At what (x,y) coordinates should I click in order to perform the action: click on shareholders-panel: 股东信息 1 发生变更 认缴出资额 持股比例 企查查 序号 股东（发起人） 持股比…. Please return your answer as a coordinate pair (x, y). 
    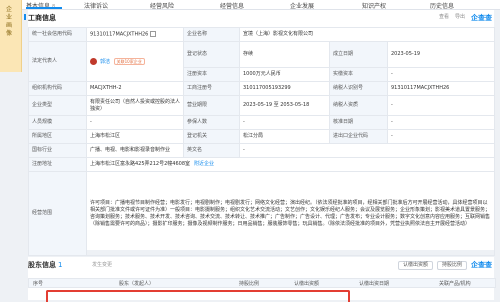
    Looking at the image, I should click on (262, 279).